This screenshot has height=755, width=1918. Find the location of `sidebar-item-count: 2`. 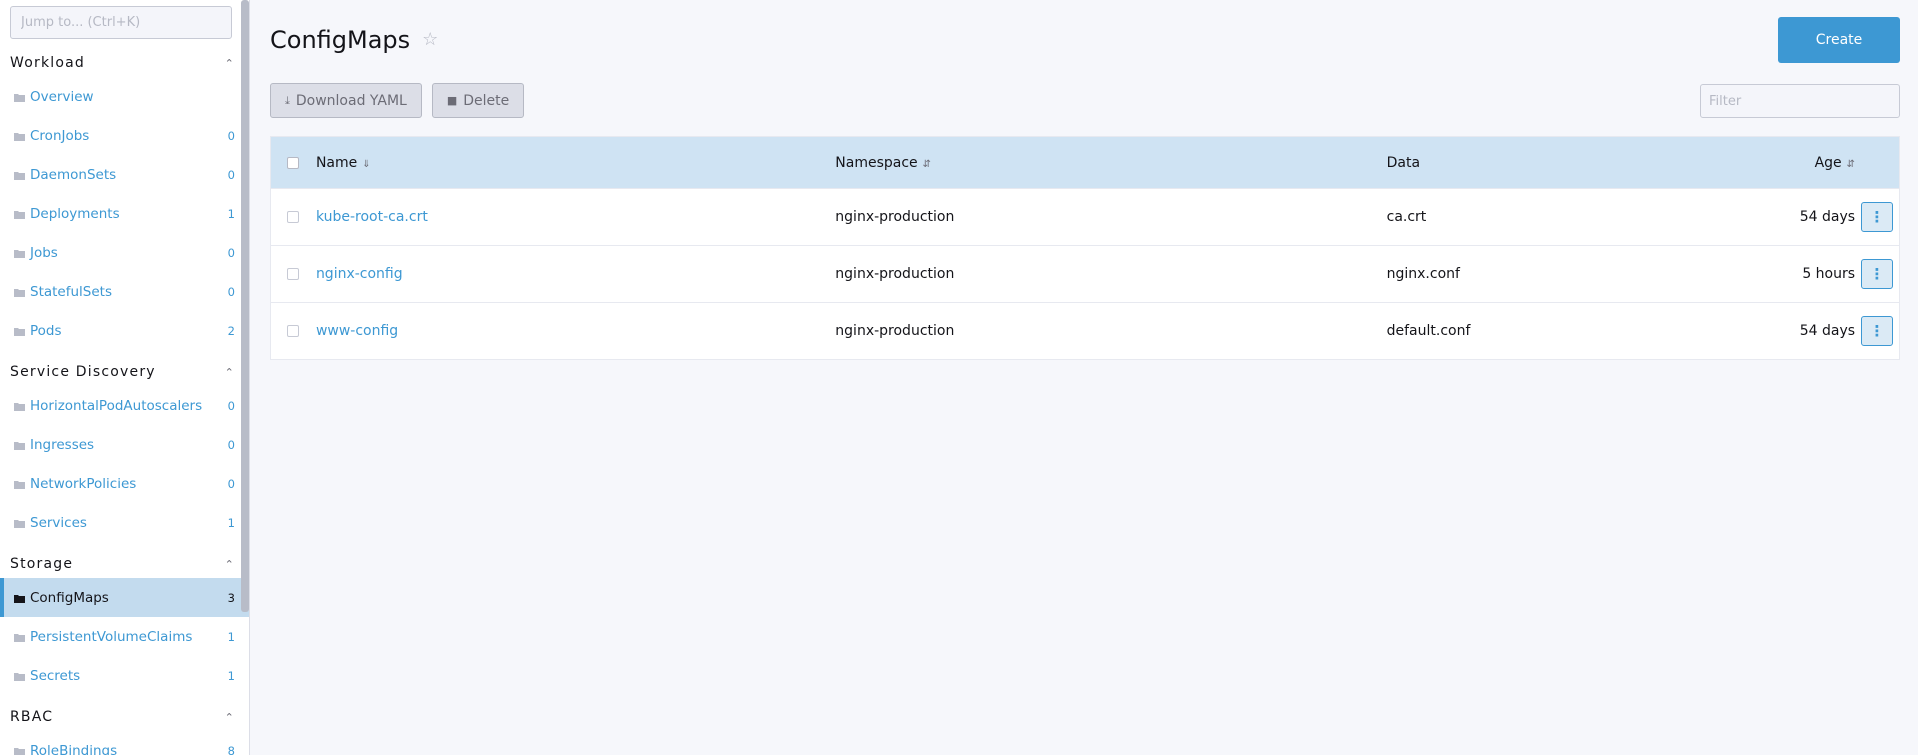

sidebar-item-count: 2 is located at coordinates (231, 330).